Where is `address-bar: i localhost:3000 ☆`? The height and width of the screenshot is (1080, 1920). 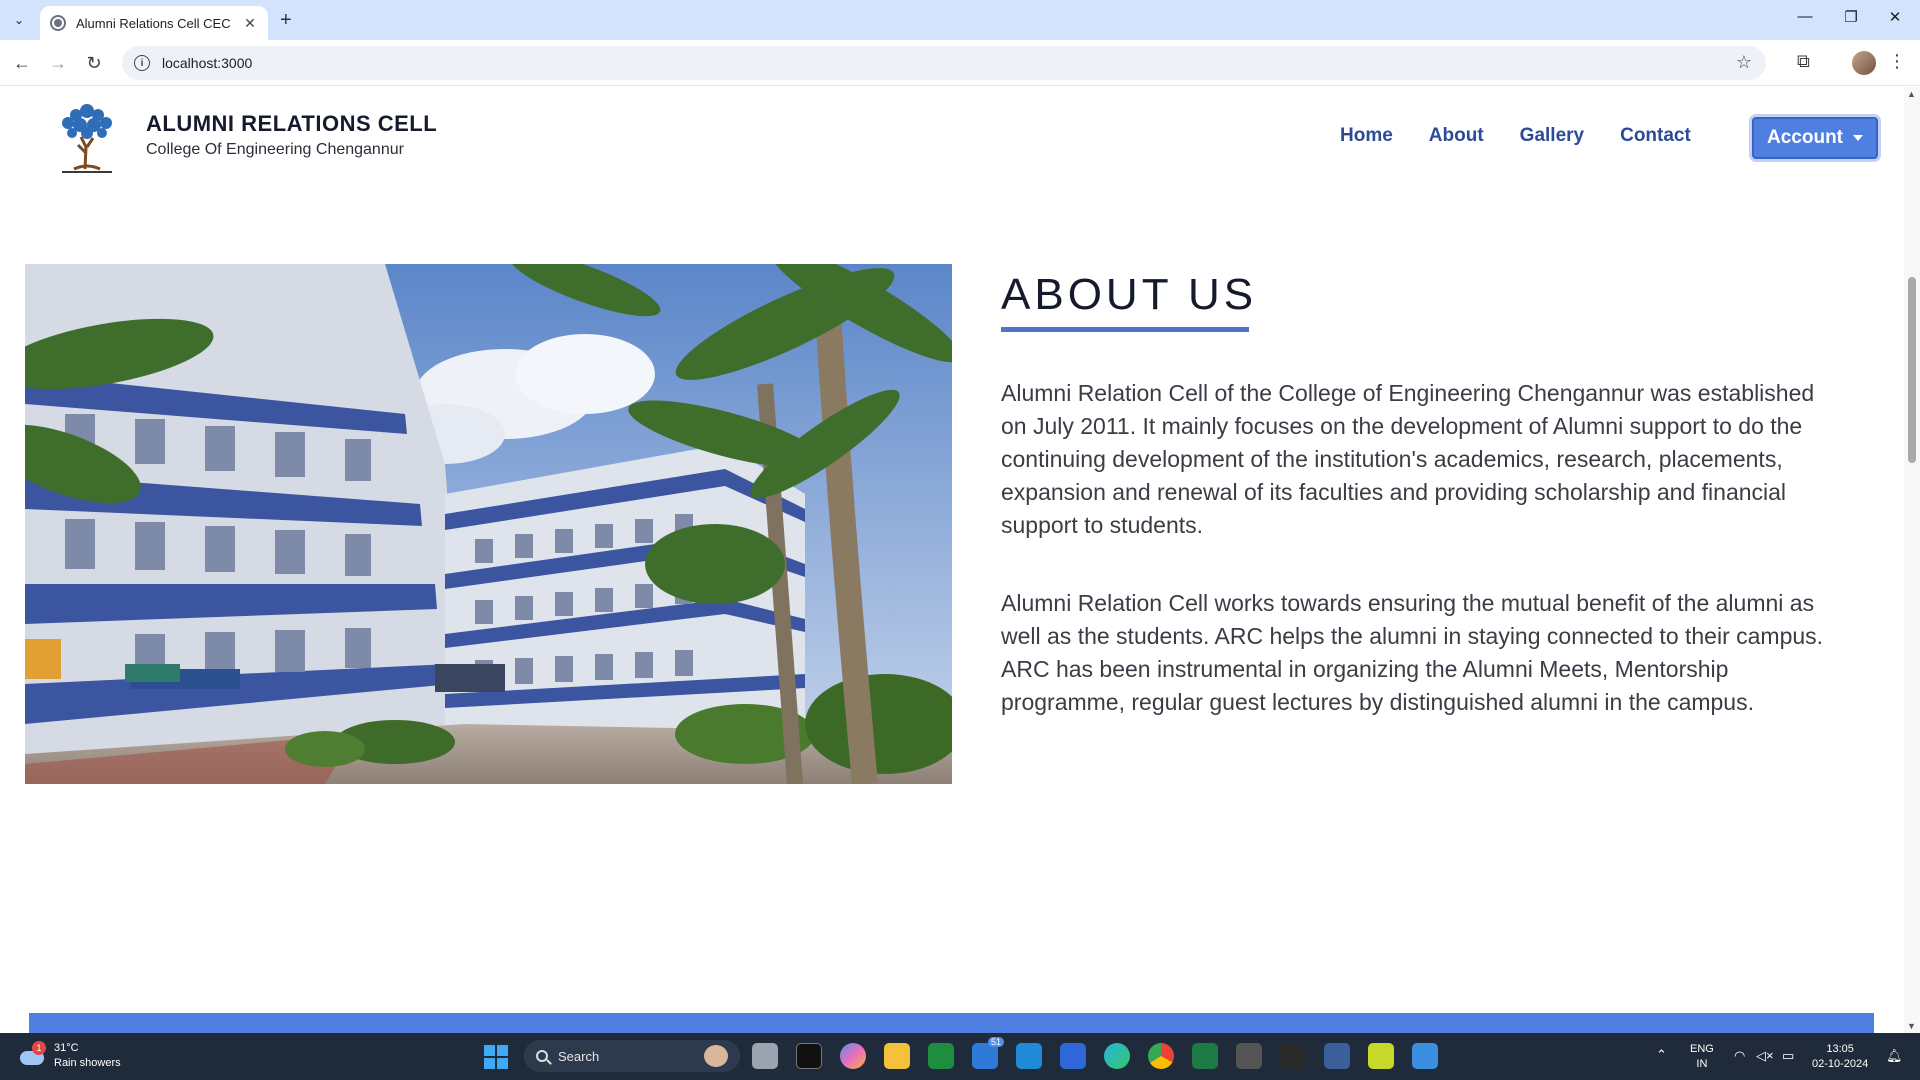 address-bar: i localhost:3000 ☆ is located at coordinates (944, 63).